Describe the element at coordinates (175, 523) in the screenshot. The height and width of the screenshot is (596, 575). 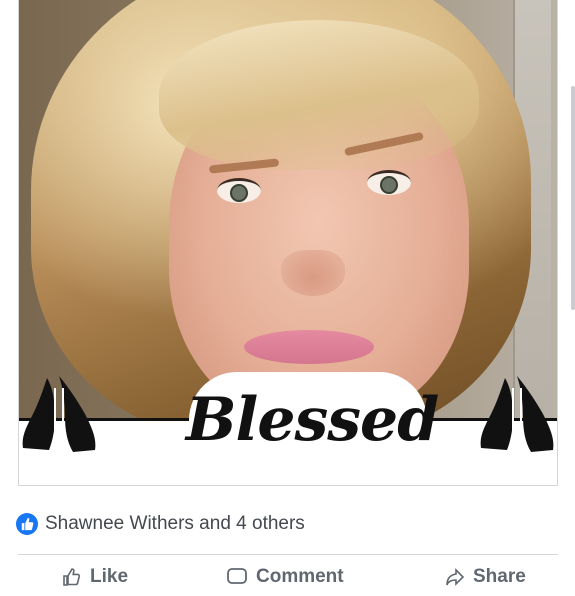
I see `reaction-summary-text: Shawnee Withers and 4 others` at that location.